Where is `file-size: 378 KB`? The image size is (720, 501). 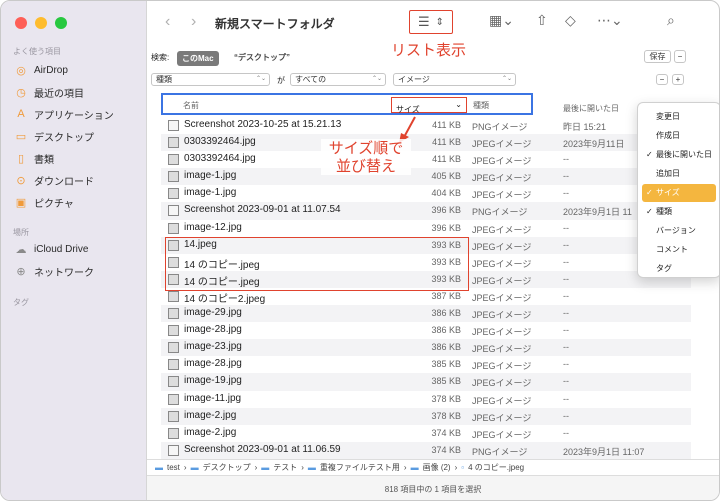
file-size: 378 KB is located at coordinates (446, 415).